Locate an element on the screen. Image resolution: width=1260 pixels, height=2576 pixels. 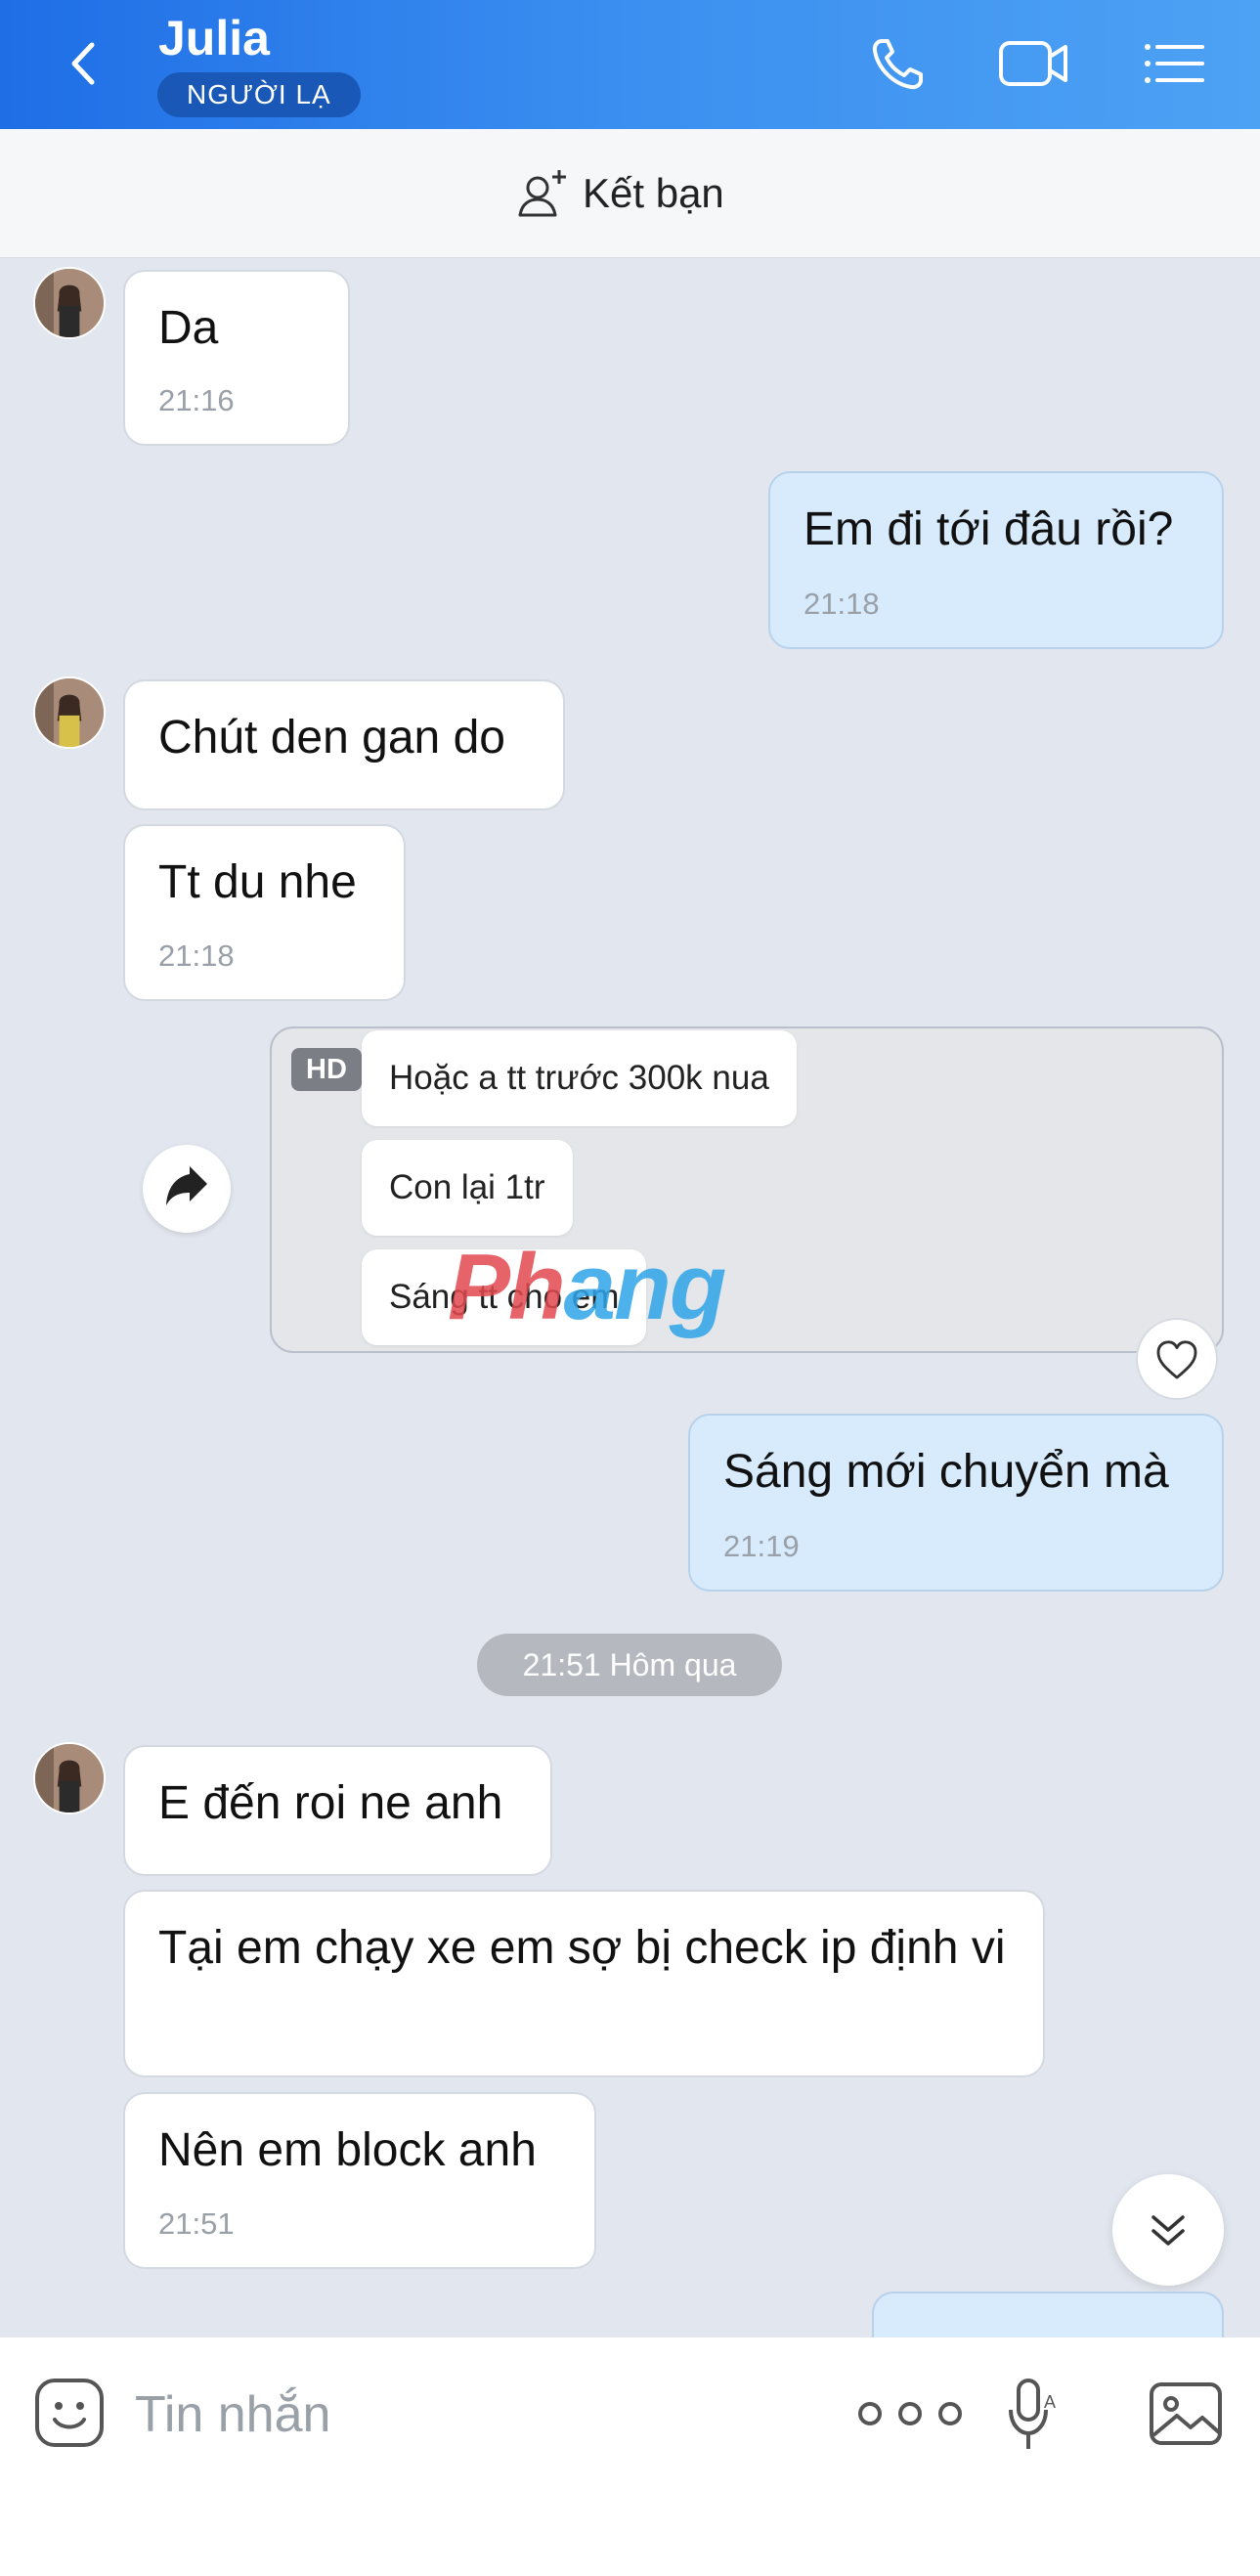
add-friend-bar: Kết bạn is located at coordinates (630, 193).